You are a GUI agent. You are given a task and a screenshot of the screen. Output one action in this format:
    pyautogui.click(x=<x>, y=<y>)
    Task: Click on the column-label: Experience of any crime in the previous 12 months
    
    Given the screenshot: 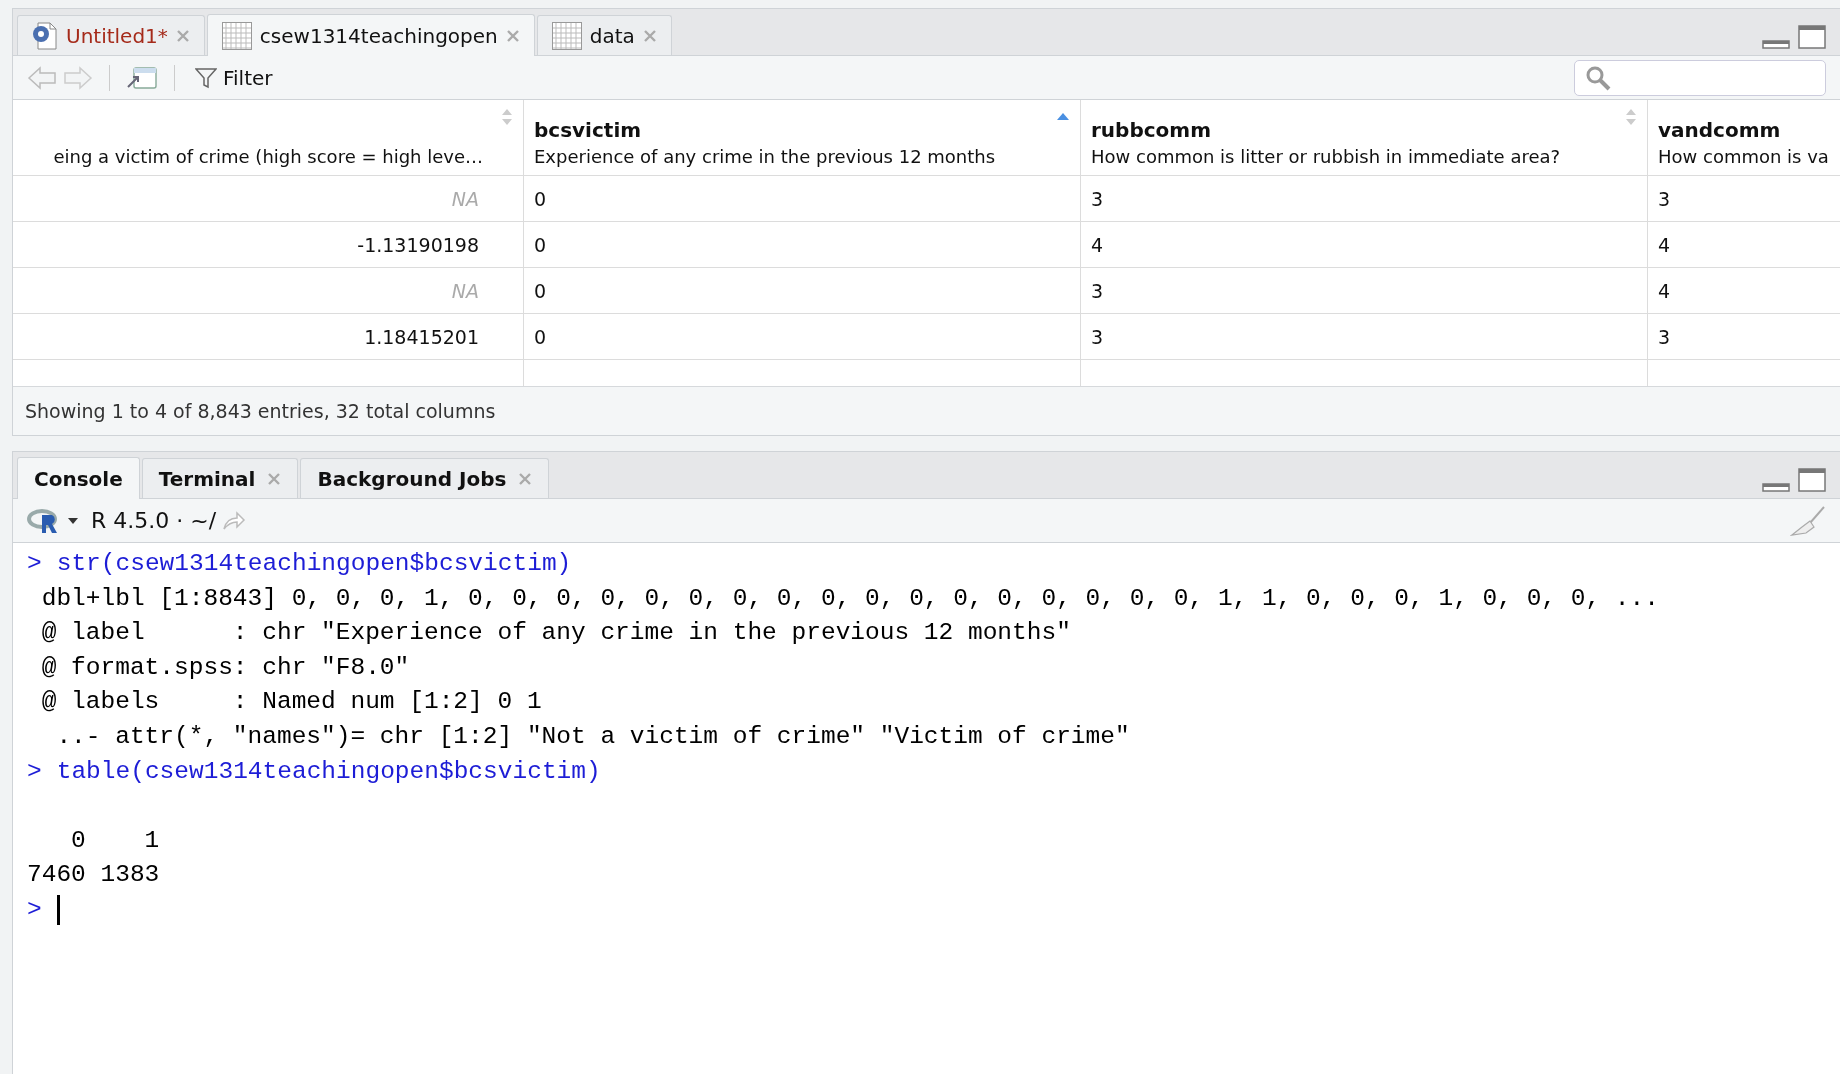 What is the action you would take?
    pyautogui.click(x=765, y=156)
    